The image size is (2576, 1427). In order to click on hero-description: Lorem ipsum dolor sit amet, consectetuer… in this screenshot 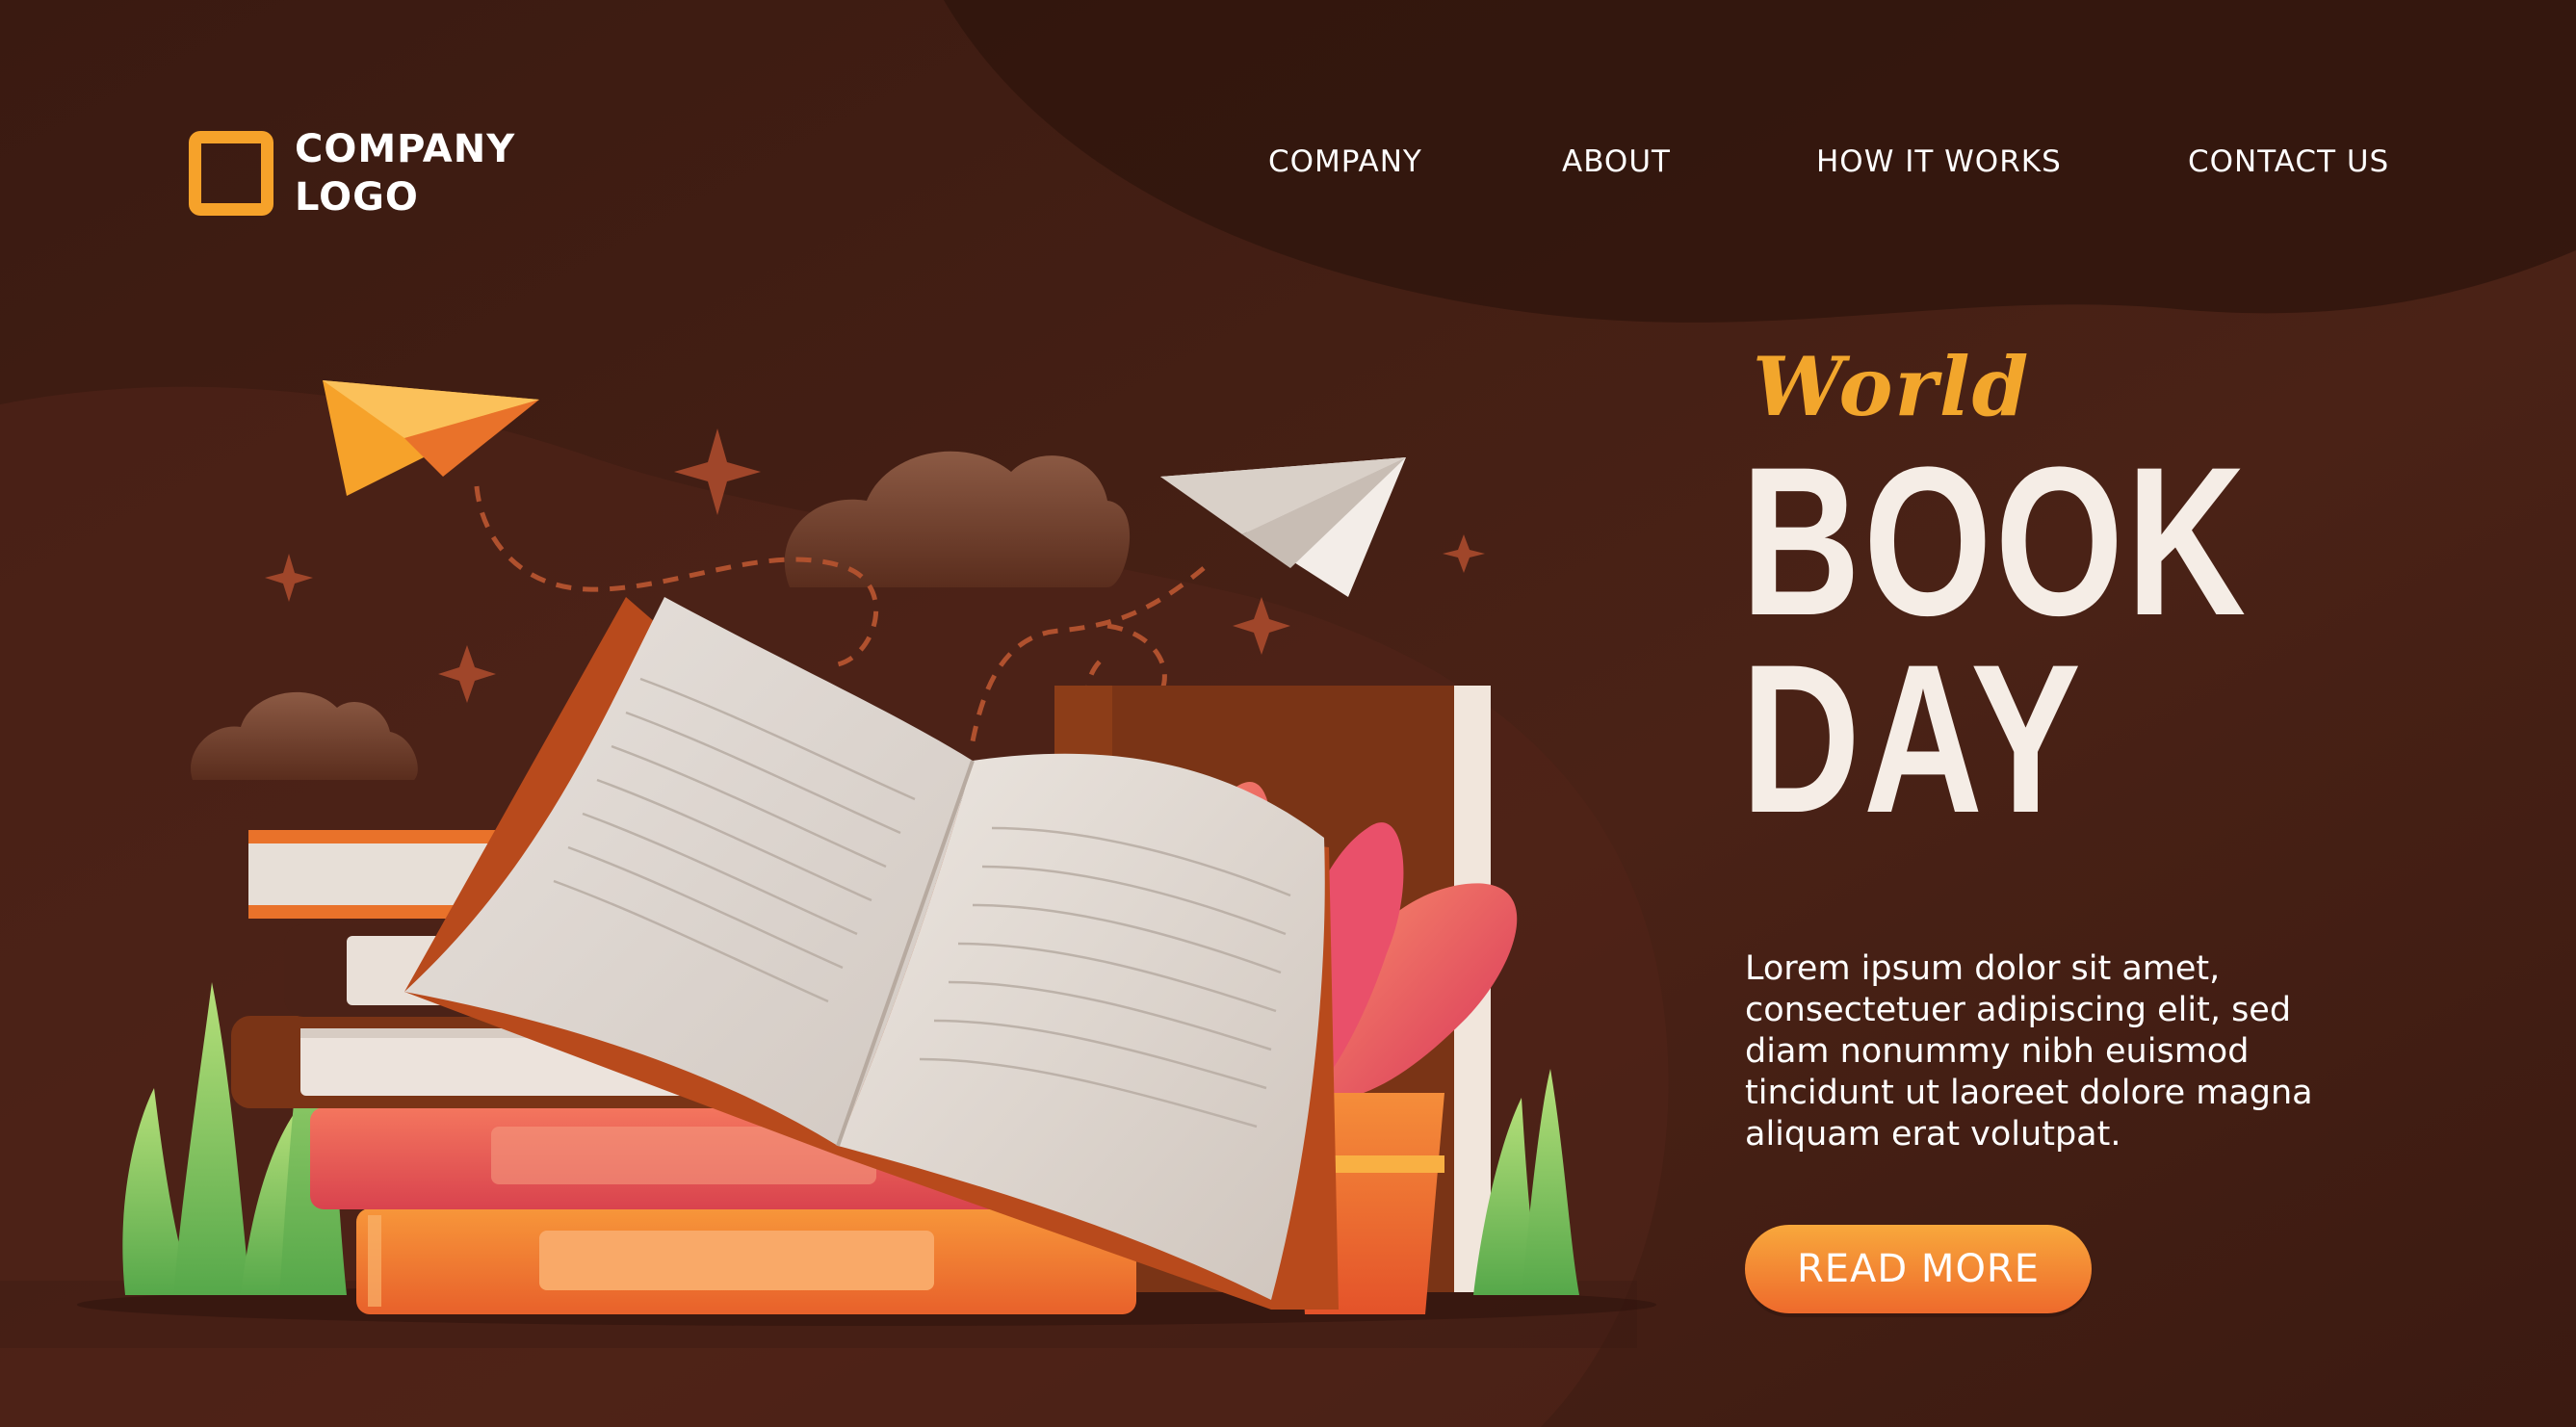, I will do `click(2029, 1051)`.